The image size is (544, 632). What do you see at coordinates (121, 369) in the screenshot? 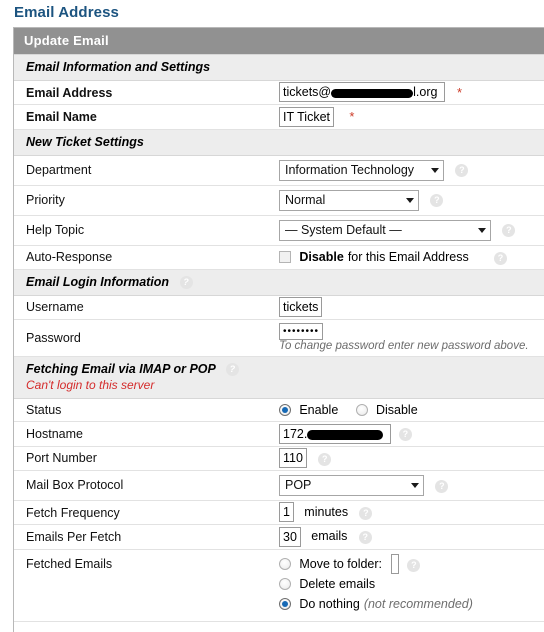
I see `section-label-fetching-email: Fetching Email via IMAP or POP` at bounding box center [121, 369].